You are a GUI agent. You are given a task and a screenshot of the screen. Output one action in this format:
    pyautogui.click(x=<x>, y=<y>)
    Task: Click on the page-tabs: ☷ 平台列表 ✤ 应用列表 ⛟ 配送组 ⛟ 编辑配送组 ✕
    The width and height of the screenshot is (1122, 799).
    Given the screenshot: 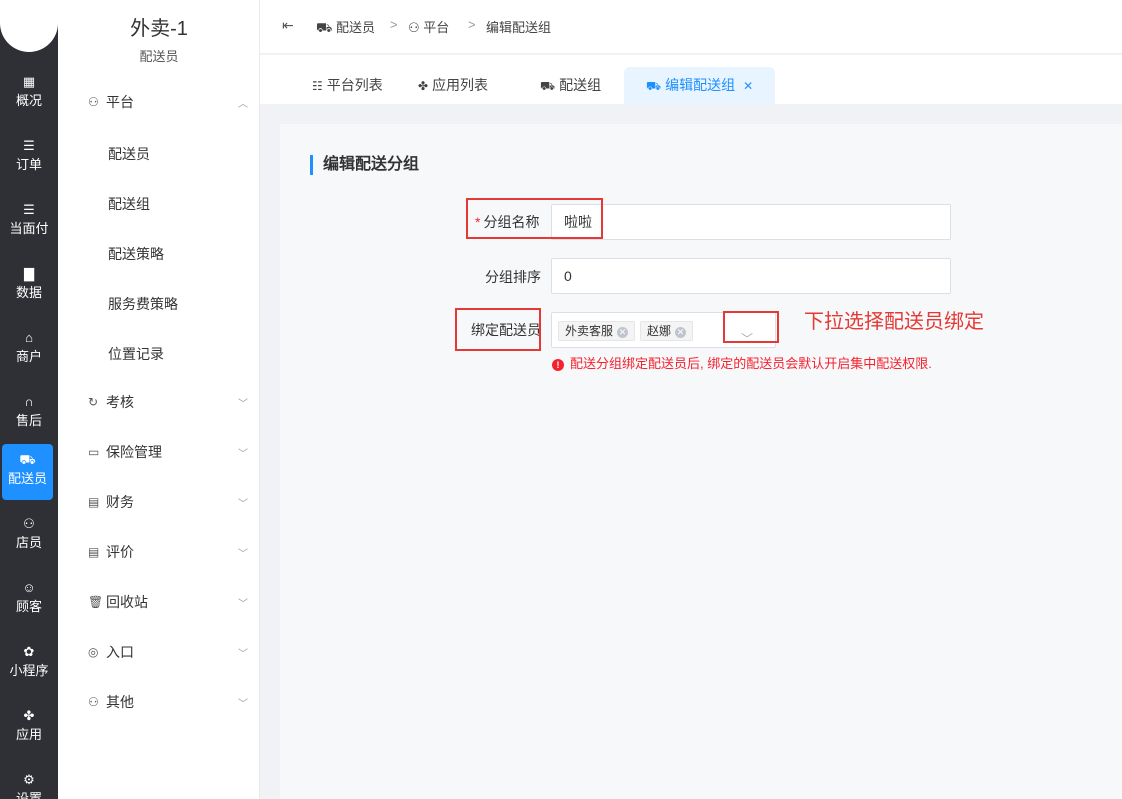 What is the action you would take?
    pyautogui.click(x=691, y=79)
    